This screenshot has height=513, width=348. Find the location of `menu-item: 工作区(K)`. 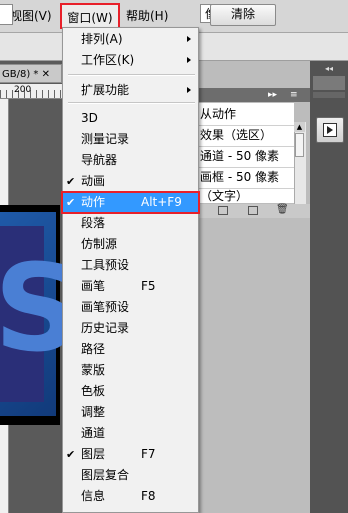

menu-item: 工作区(K) is located at coordinates (130, 60).